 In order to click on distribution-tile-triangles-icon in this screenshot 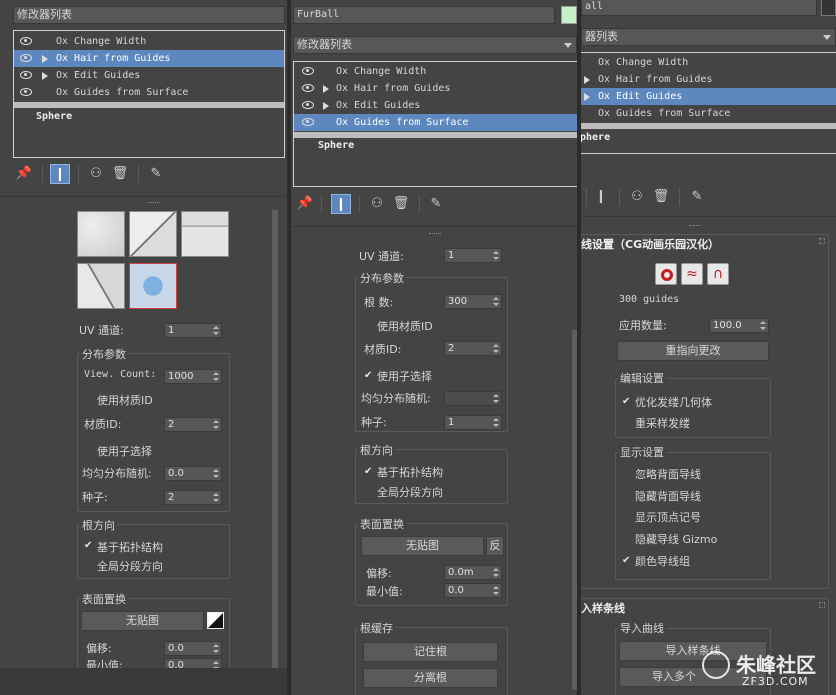, I will do `click(153, 234)`.